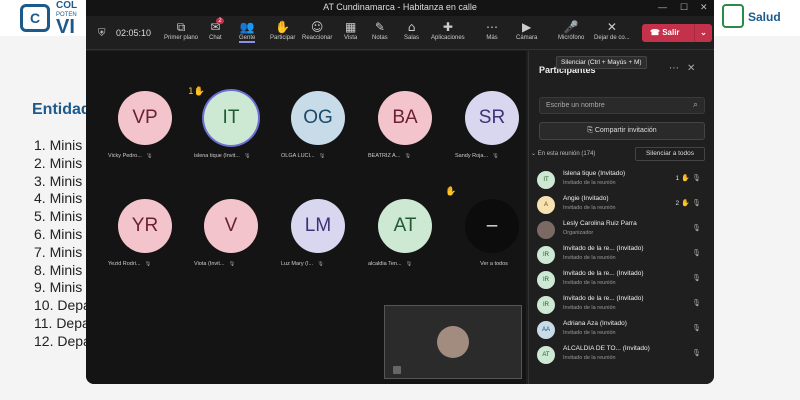 Image resolution: width=800 pixels, height=400 pixels. What do you see at coordinates (527, 27) in the screenshot?
I see `camera-icon: ▶` at bounding box center [527, 27].